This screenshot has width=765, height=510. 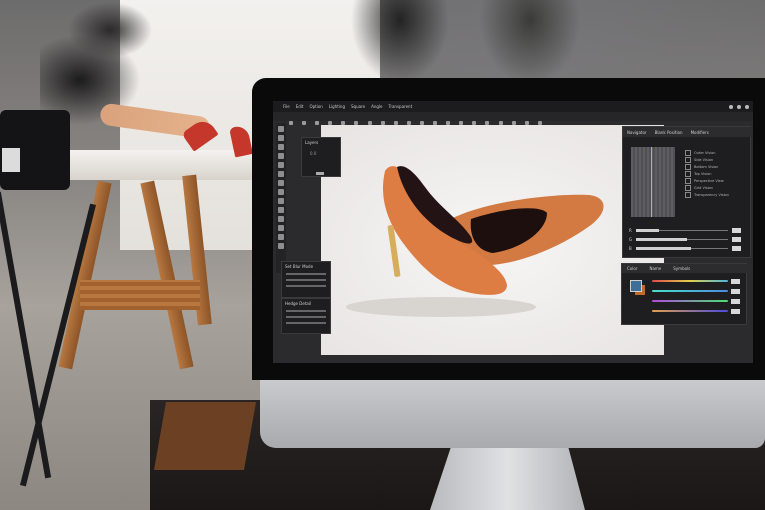 I want to click on navigator-preview, so click(x=653, y=182).